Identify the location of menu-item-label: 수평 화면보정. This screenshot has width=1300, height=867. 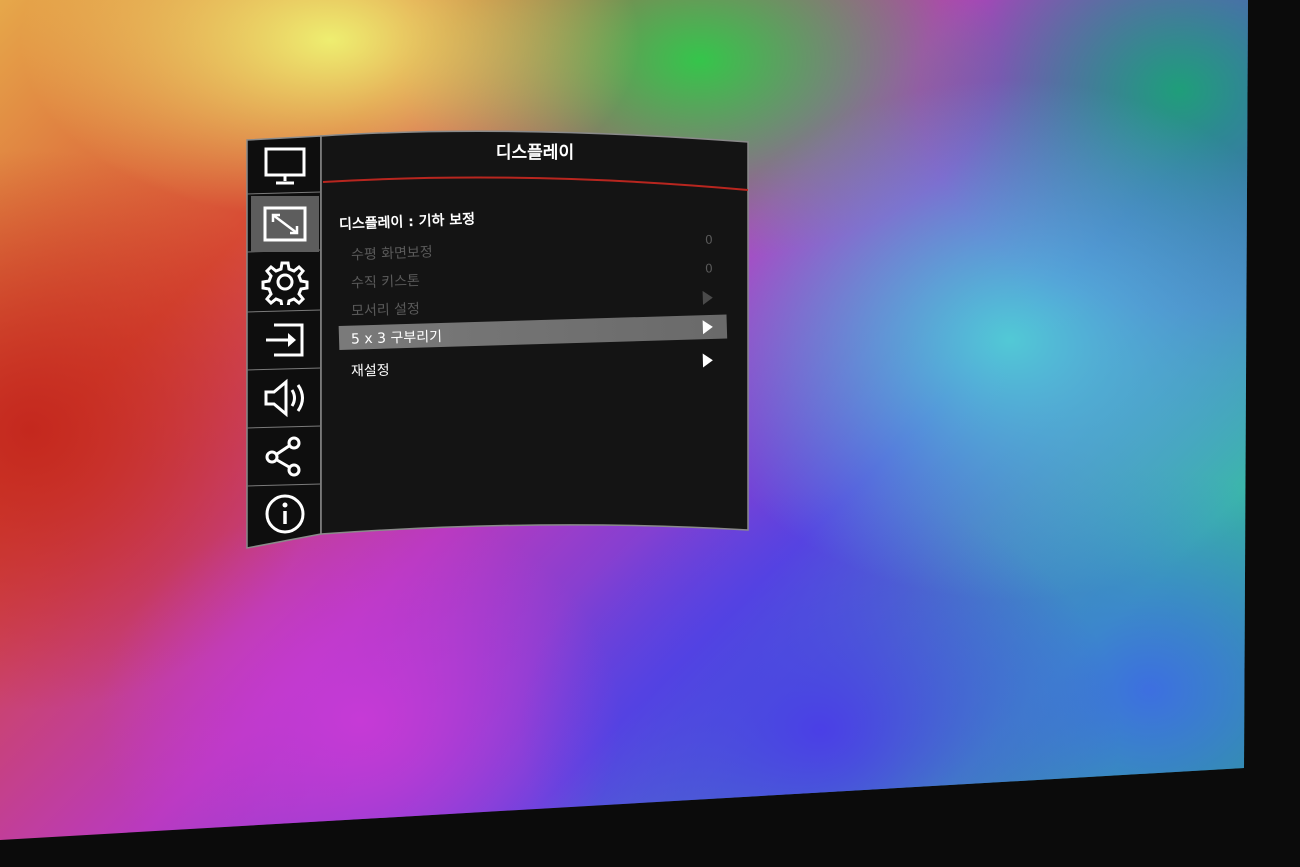
(392, 254).